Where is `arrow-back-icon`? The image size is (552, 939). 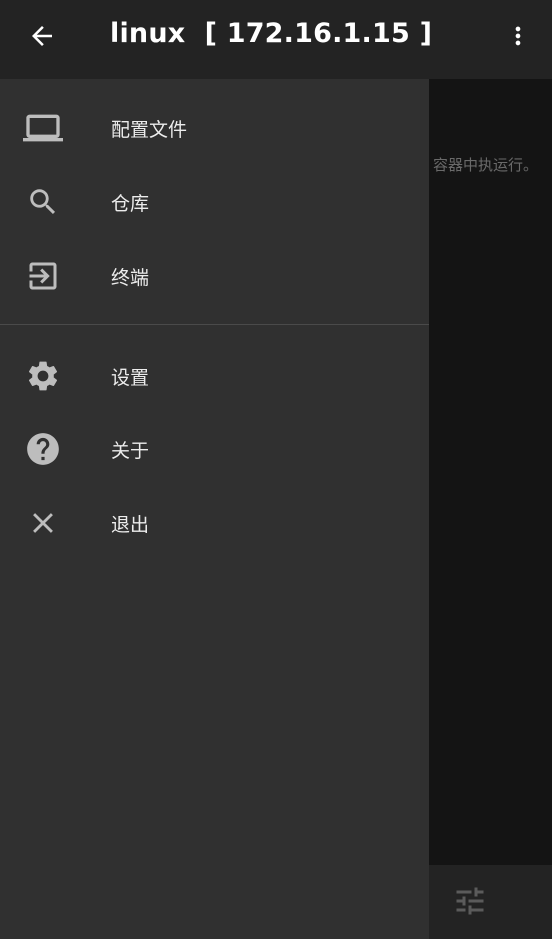
arrow-back-icon is located at coordinates (42, 36).